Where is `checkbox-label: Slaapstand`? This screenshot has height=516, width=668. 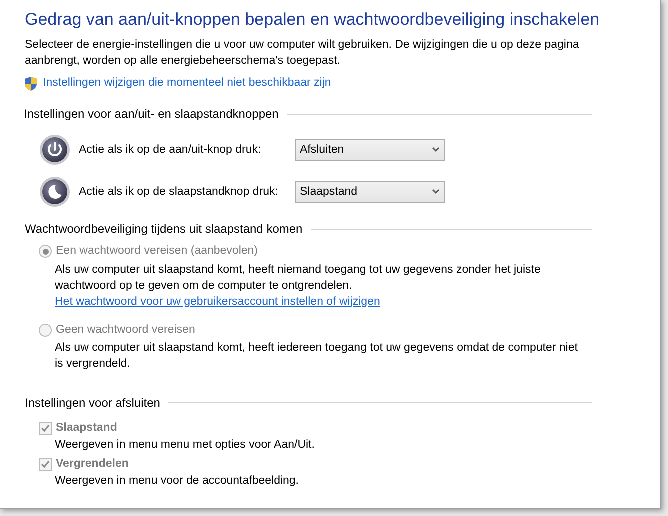 checkbox-label: Slaapstand is located at coordinates (87, 428).